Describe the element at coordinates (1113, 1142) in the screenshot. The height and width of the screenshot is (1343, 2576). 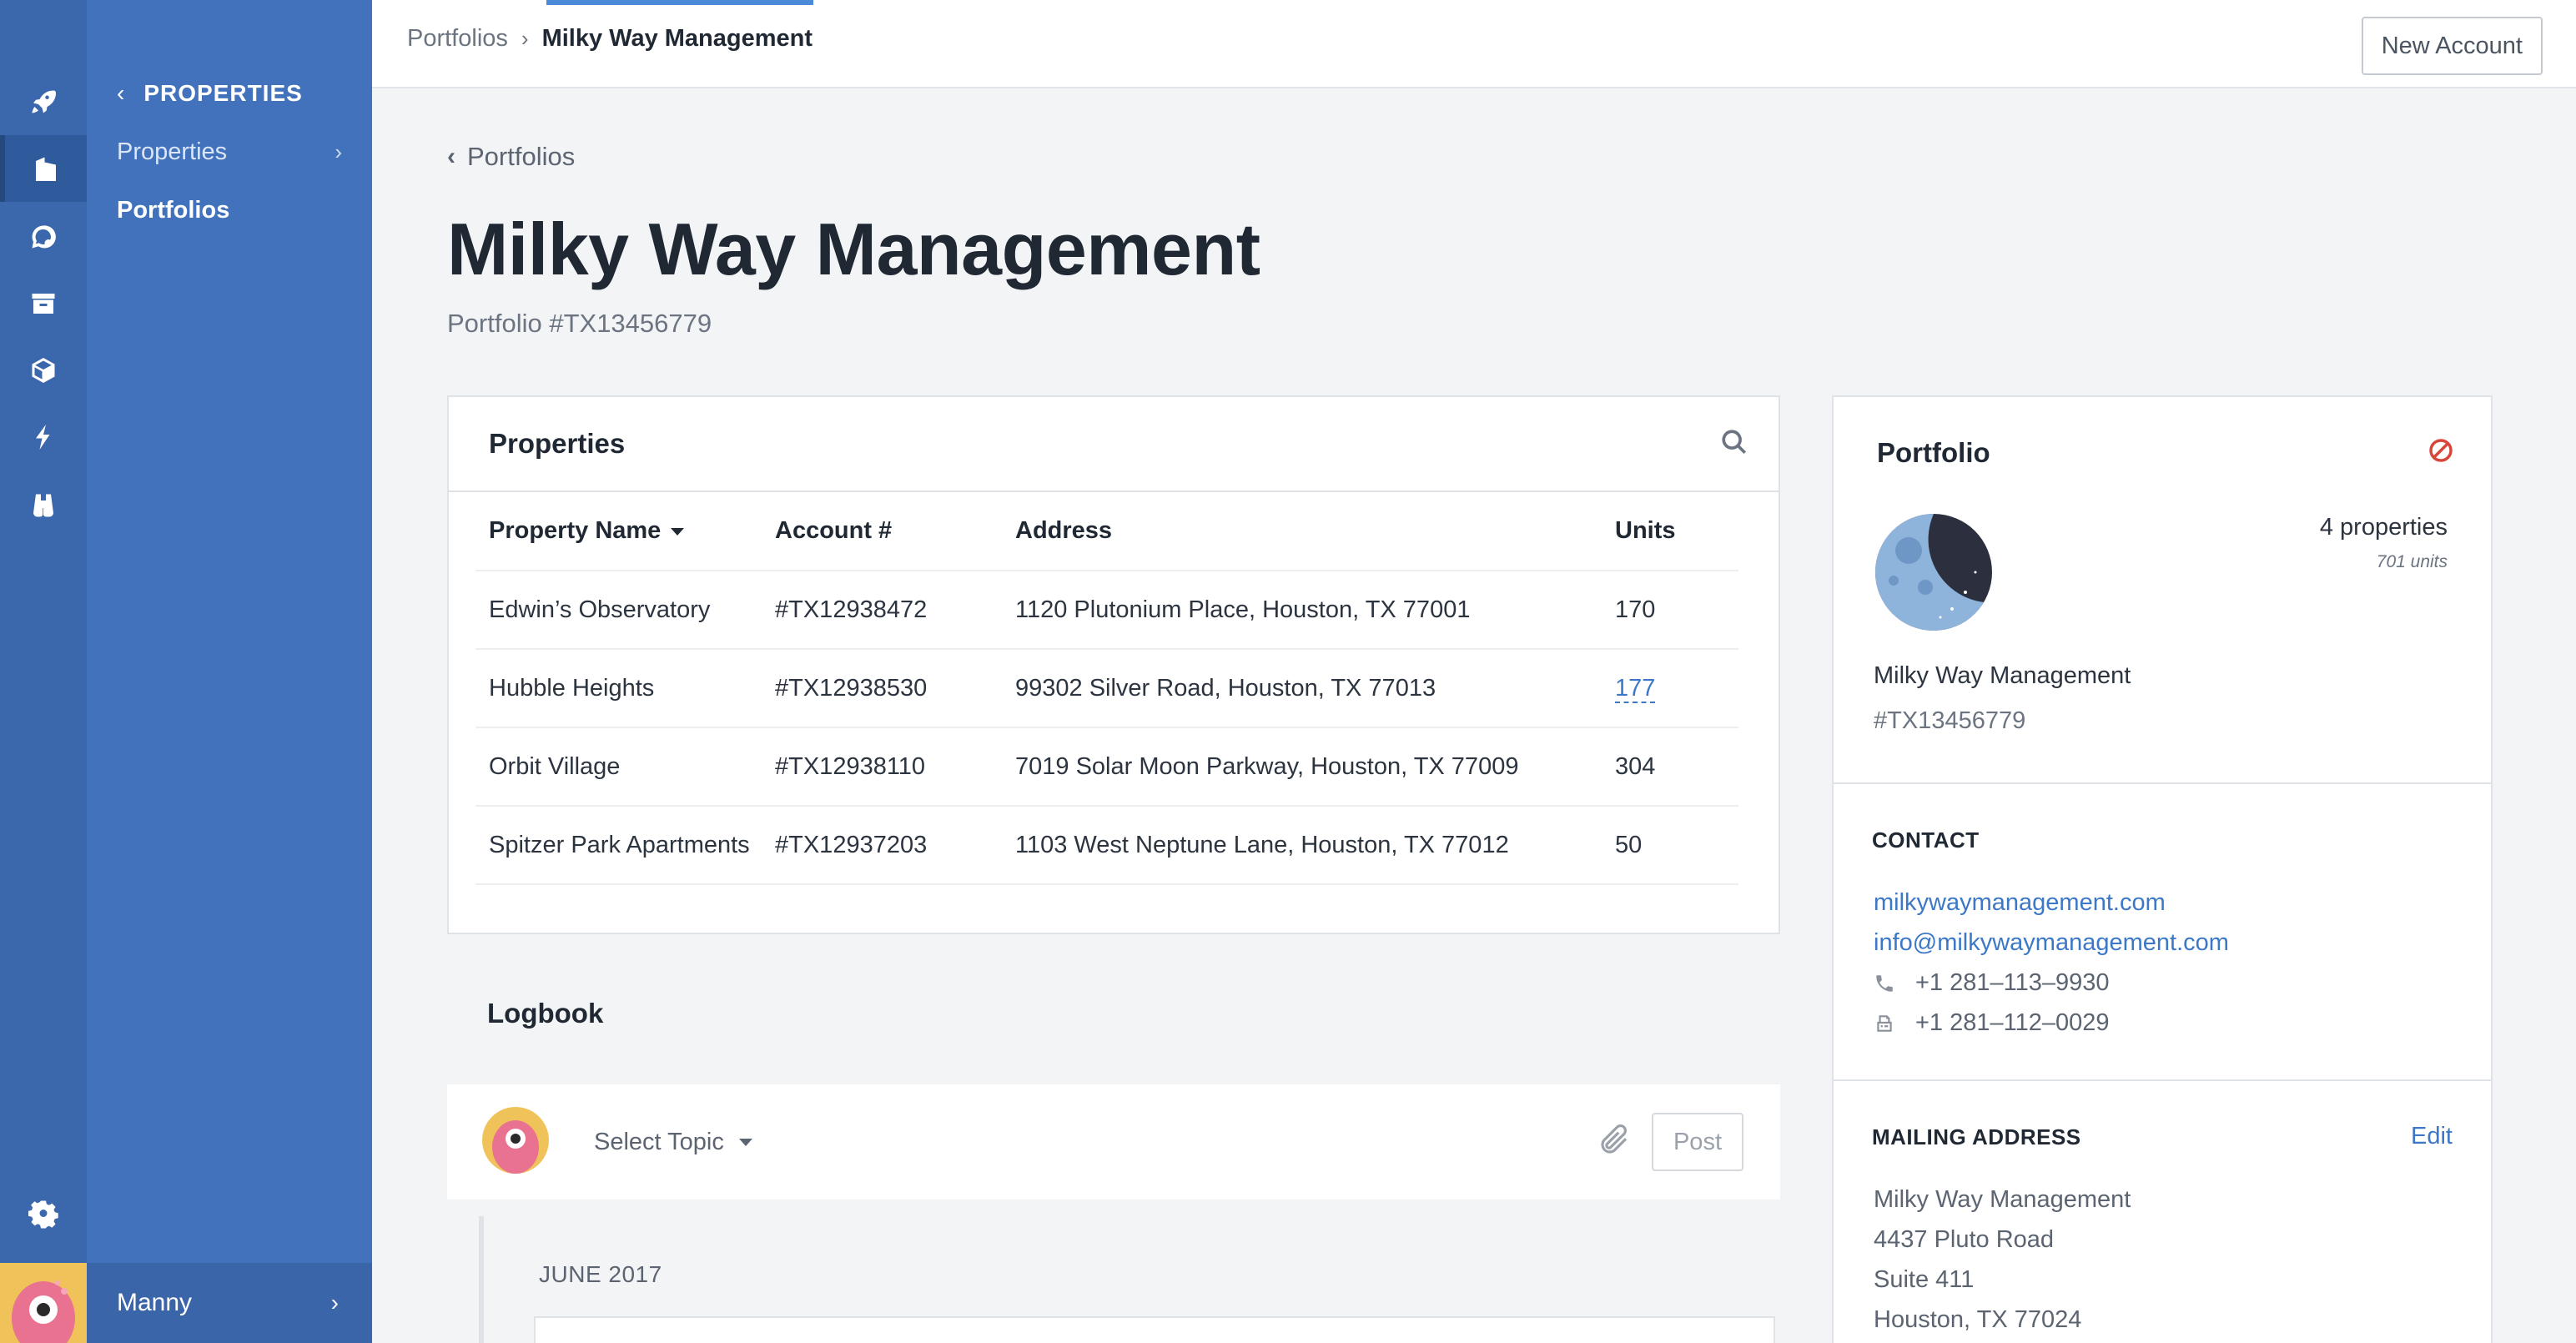
I see `logbook-composer: Select Topic Post` at that location.